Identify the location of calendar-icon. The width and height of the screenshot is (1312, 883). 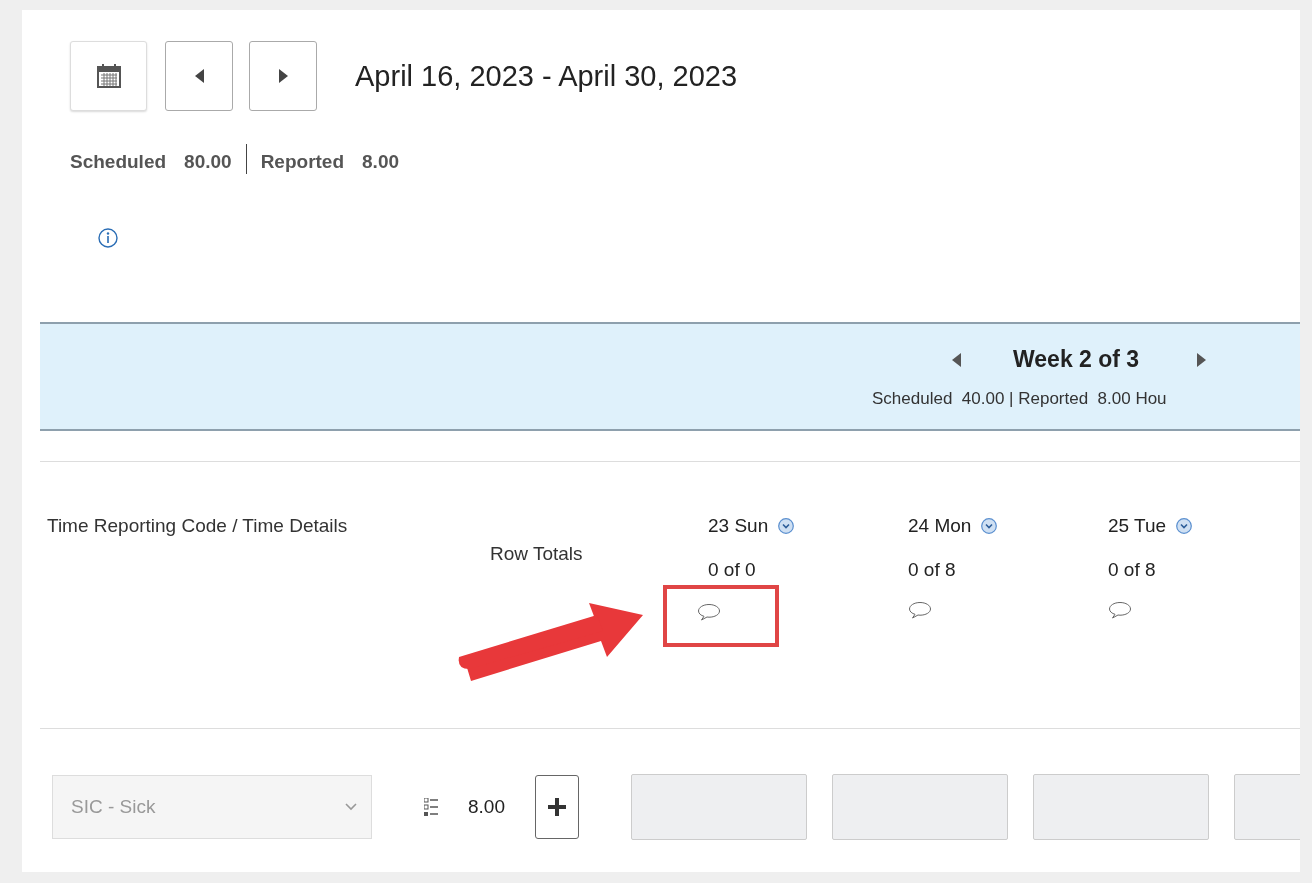
(108, 76).